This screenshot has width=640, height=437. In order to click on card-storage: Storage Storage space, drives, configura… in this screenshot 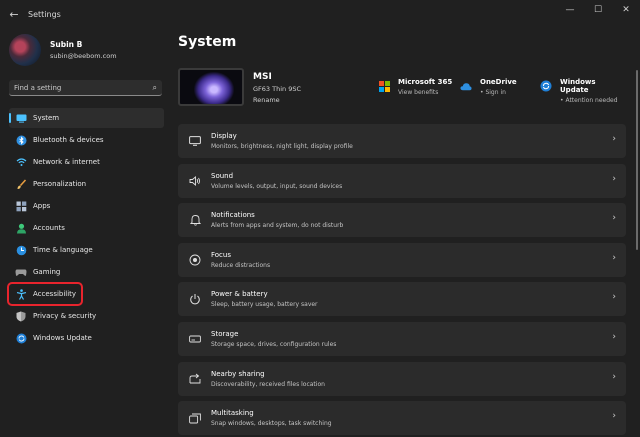, I will do `click(402, 338)`.